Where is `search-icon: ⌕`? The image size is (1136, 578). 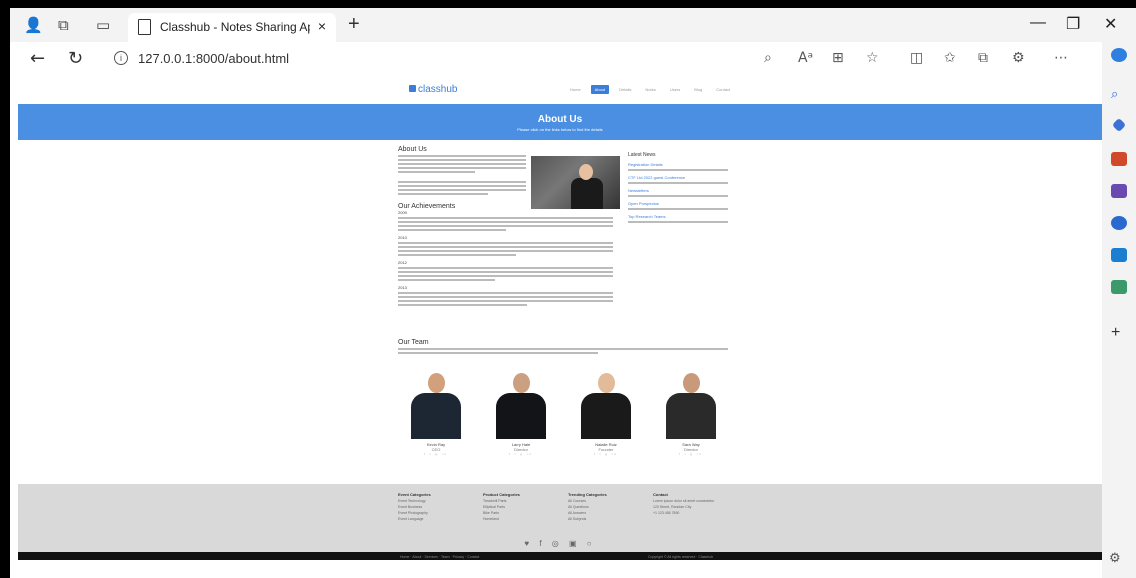
search-icon: ⌕ is located at coordinates (1119, 93).